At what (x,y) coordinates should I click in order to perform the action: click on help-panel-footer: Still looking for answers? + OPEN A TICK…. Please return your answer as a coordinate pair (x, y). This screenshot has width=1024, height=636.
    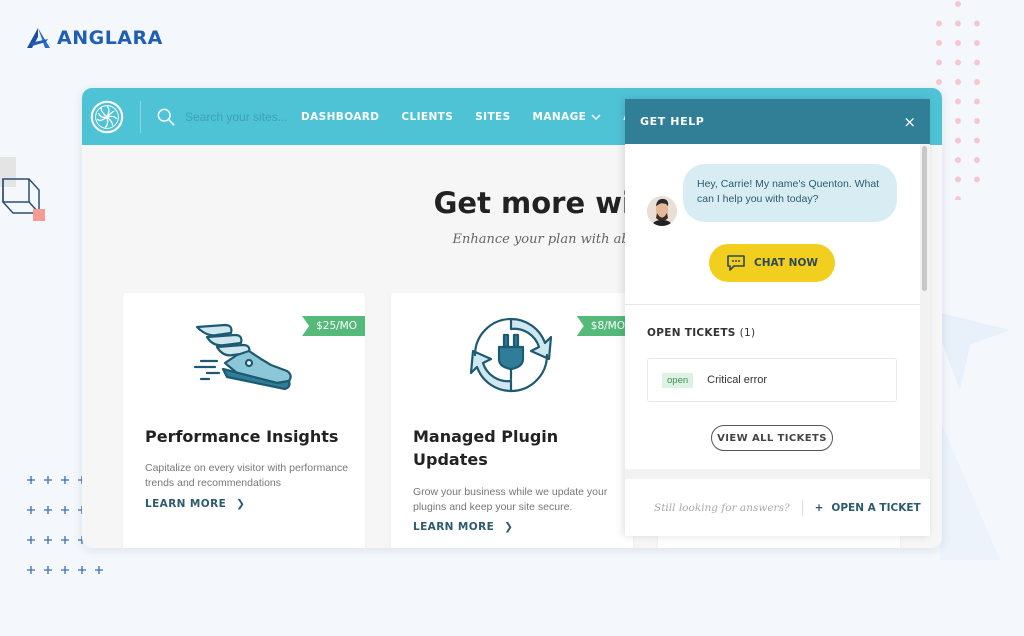
    Looking at the image, I should click on (777, 507).